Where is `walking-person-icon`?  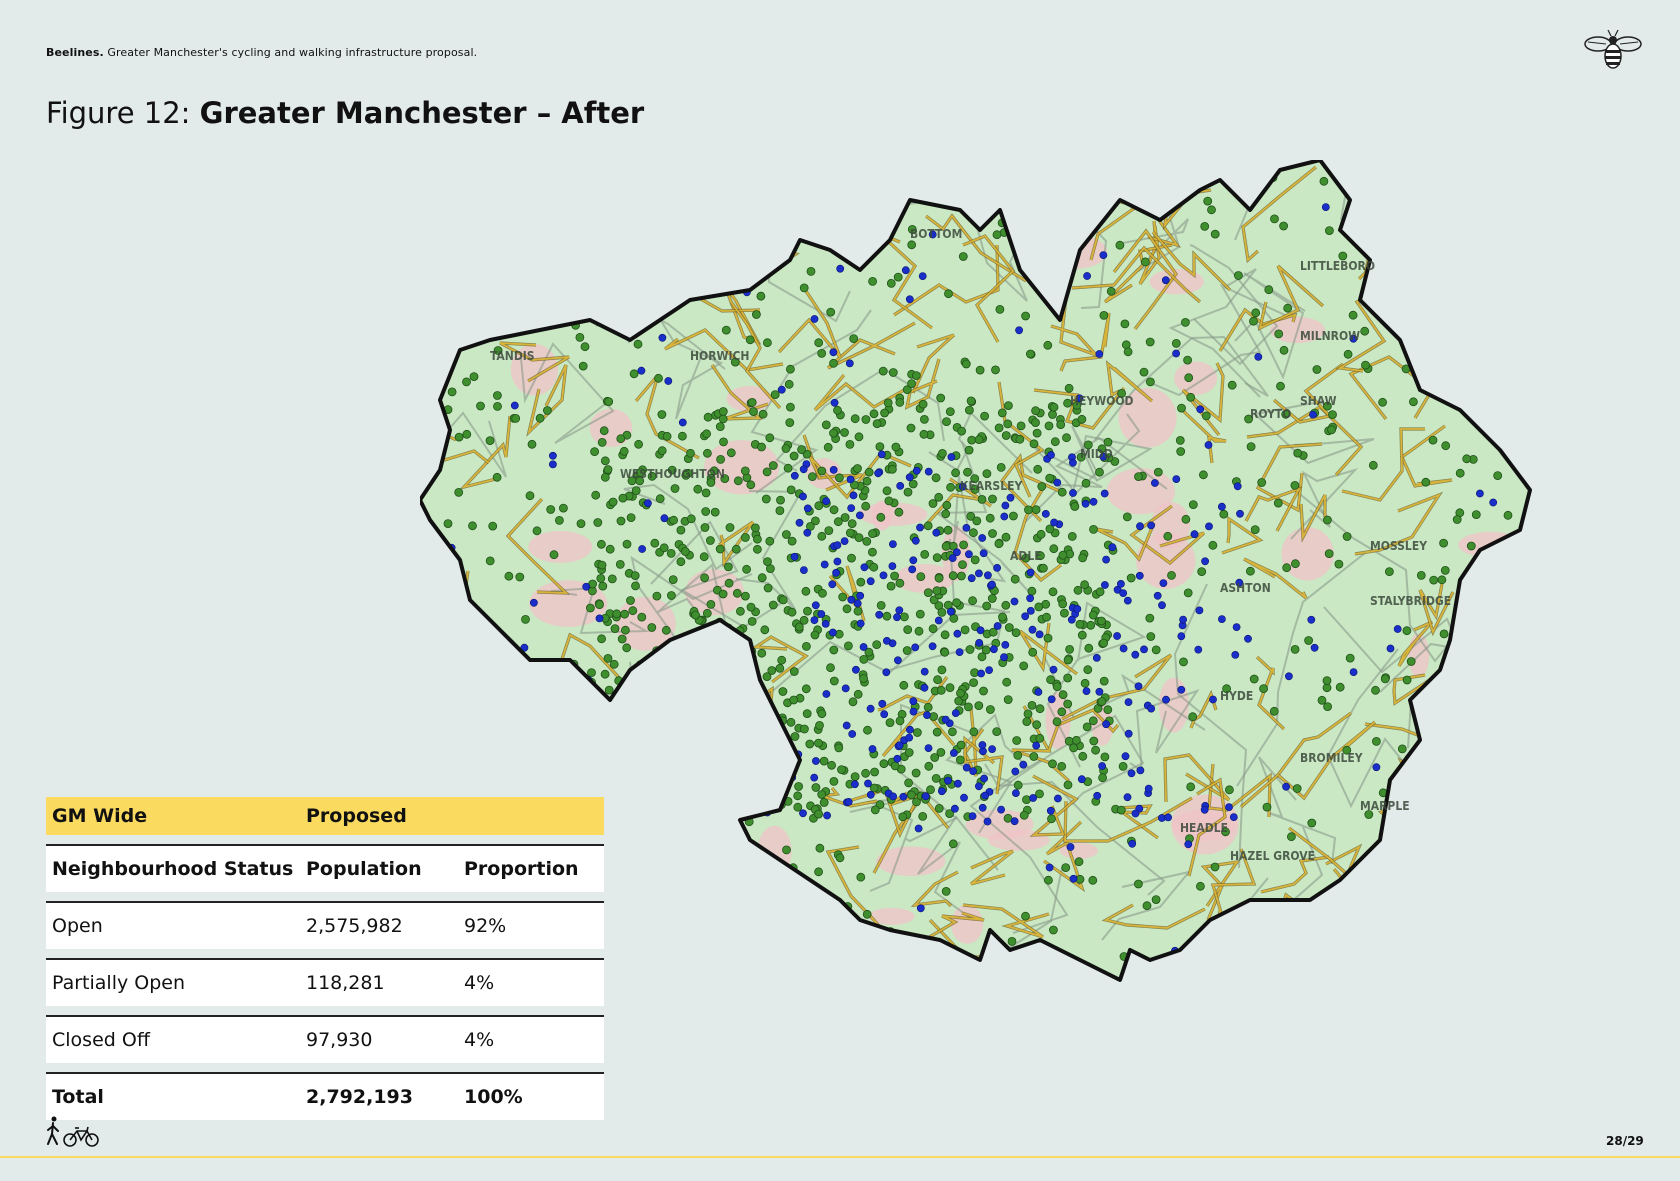 walking-person-icon is located at coordinates (53, 1130).